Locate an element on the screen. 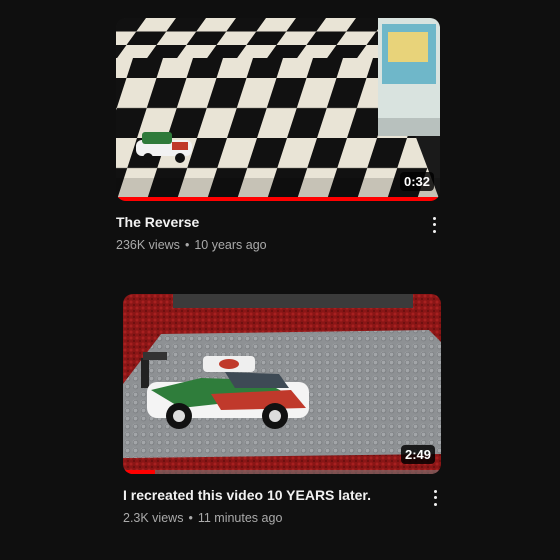 The width and height of the screenshot is (560, 560). video-meta: The Reverse 236K views • 10 years ago is located at coordinates (278, 233).